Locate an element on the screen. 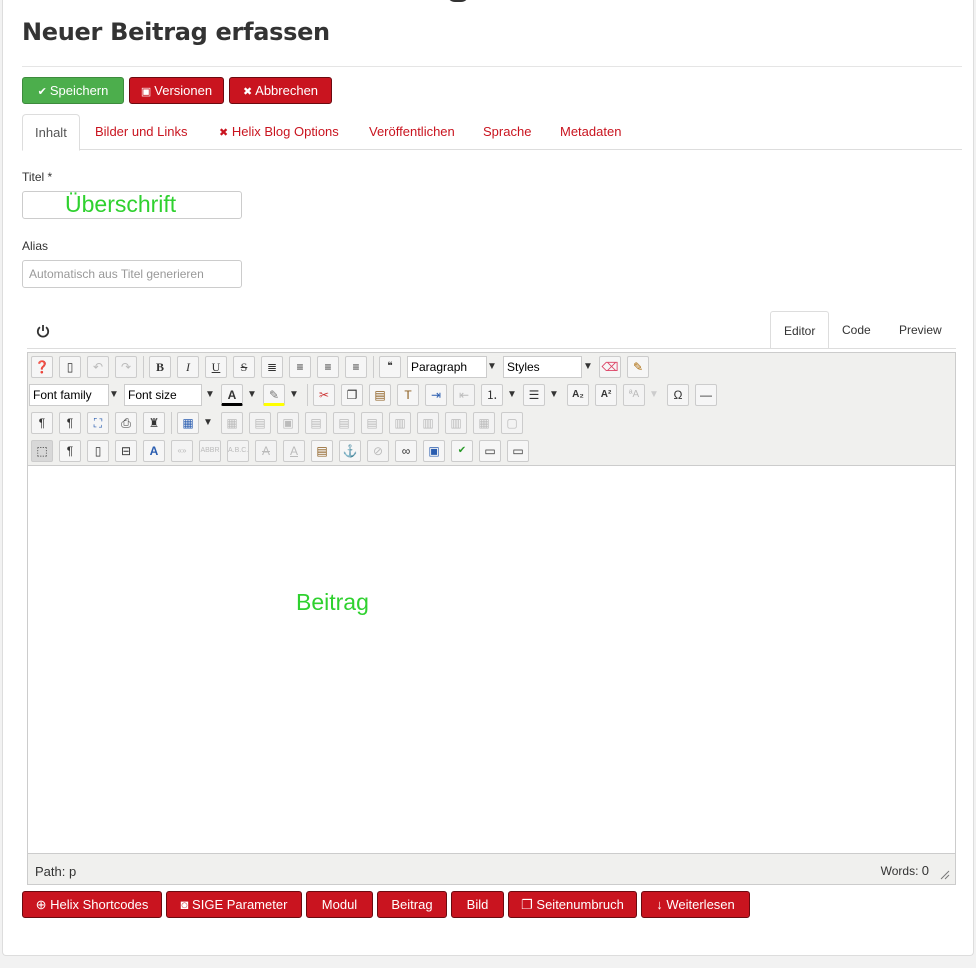  media-icon: ▭ is located at coordinates (518, 451).